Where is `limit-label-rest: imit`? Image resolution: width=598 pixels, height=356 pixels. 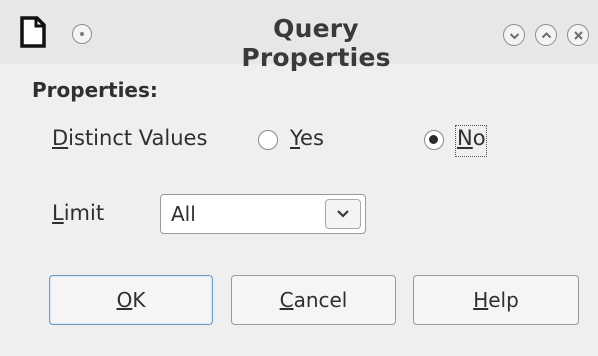 limit-label-rest: imit is located at coordinates (84, 213).